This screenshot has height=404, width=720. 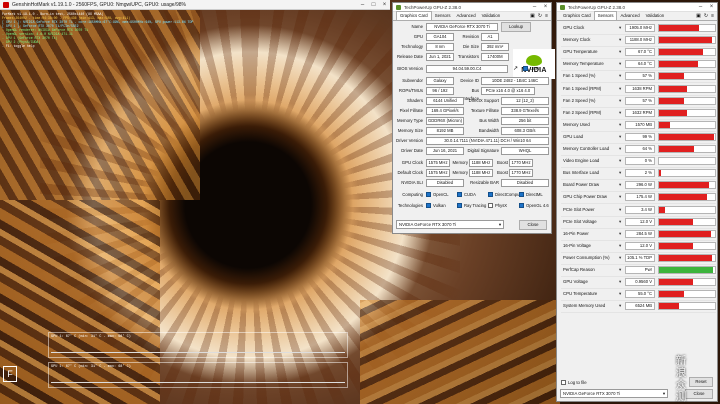 I want to click on checkbox-opengl-4-6: OpenGL 4.6, so click(x=534, y=205).